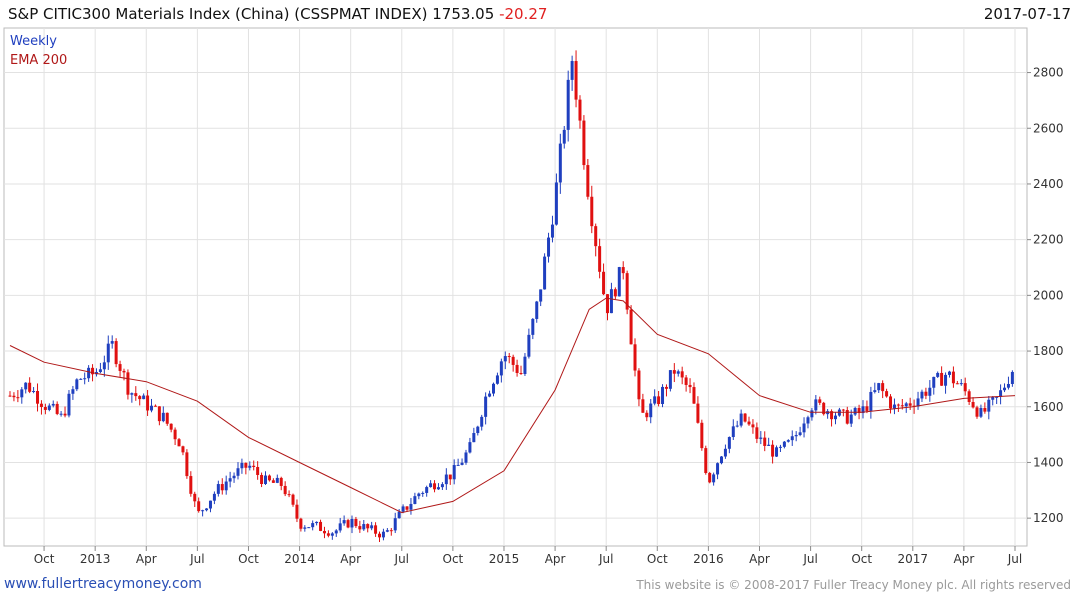 This screenshot has height=600, width=1075. I want to click on y-tick-label: 1200, so click(1048, 518).